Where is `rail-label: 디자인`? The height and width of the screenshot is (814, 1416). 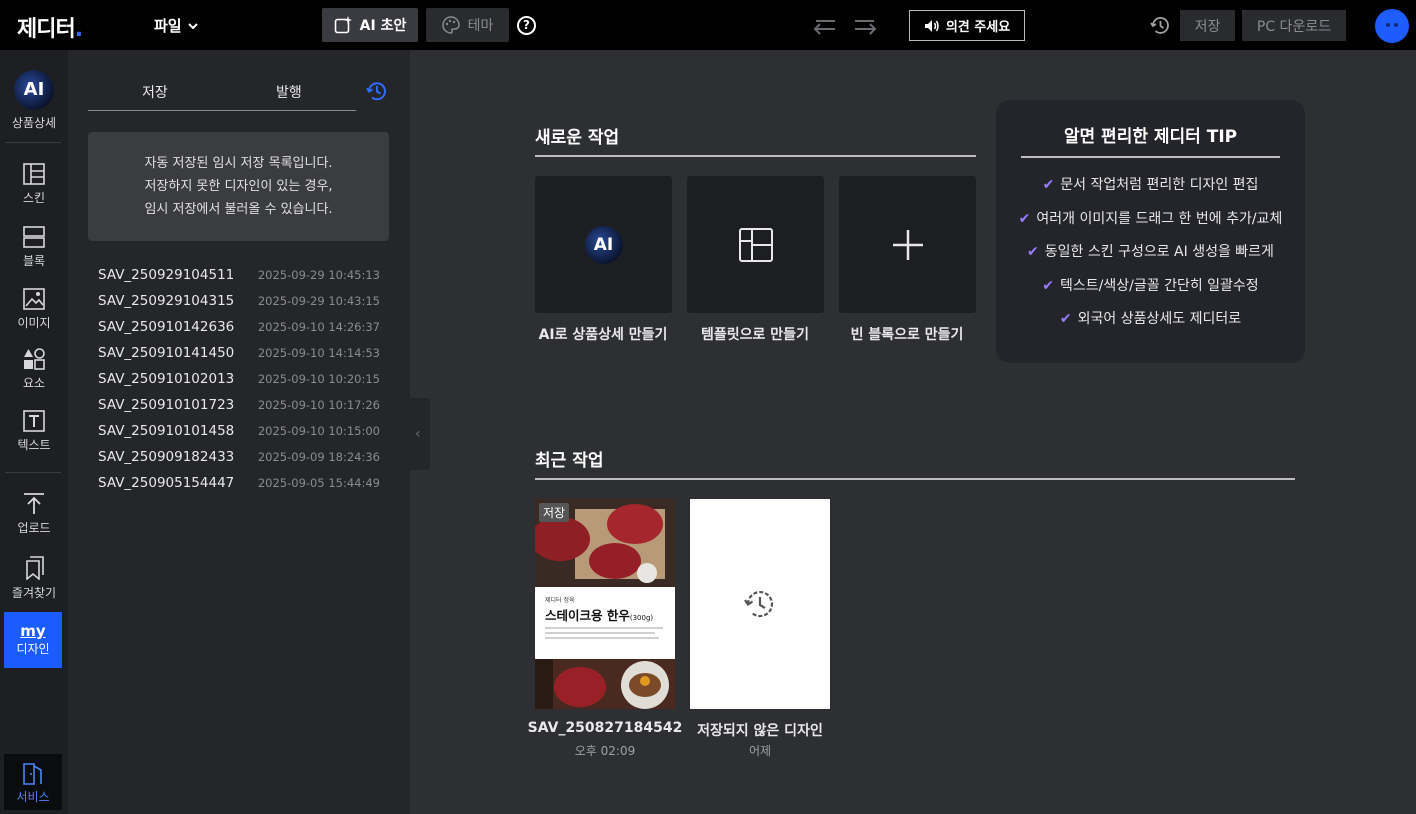 rail-label: 디자인 is located at coordinates (33, 649).